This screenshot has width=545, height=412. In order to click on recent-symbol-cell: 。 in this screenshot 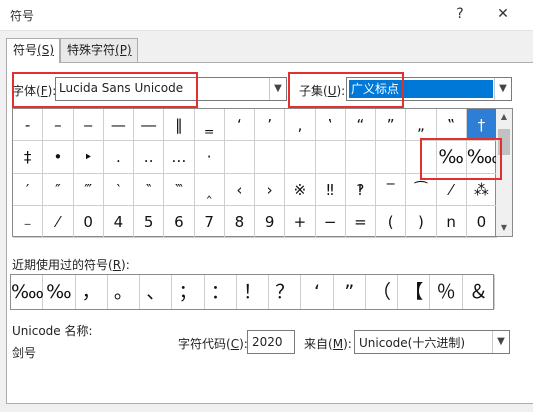, I will do `click(124, 292)`.